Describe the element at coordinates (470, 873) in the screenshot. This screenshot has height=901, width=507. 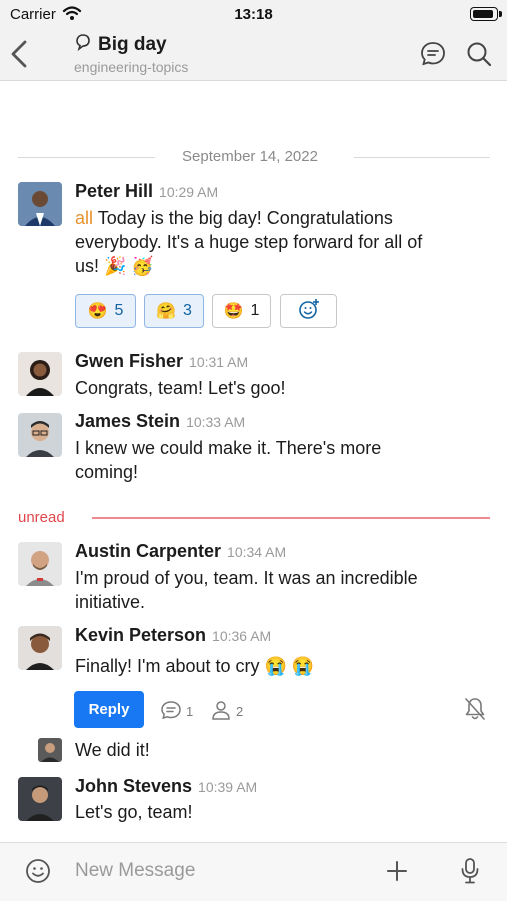
I see `microphone-icon` at that location.